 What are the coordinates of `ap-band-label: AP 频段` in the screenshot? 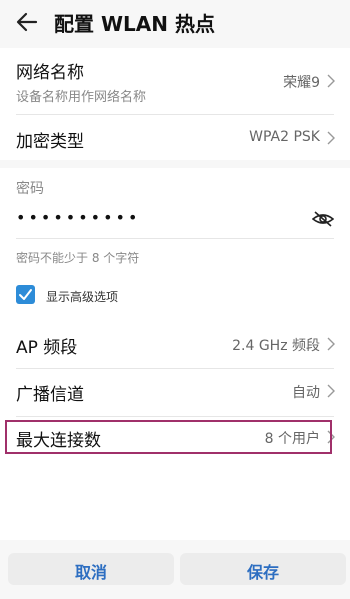 It's located at (47, 348).